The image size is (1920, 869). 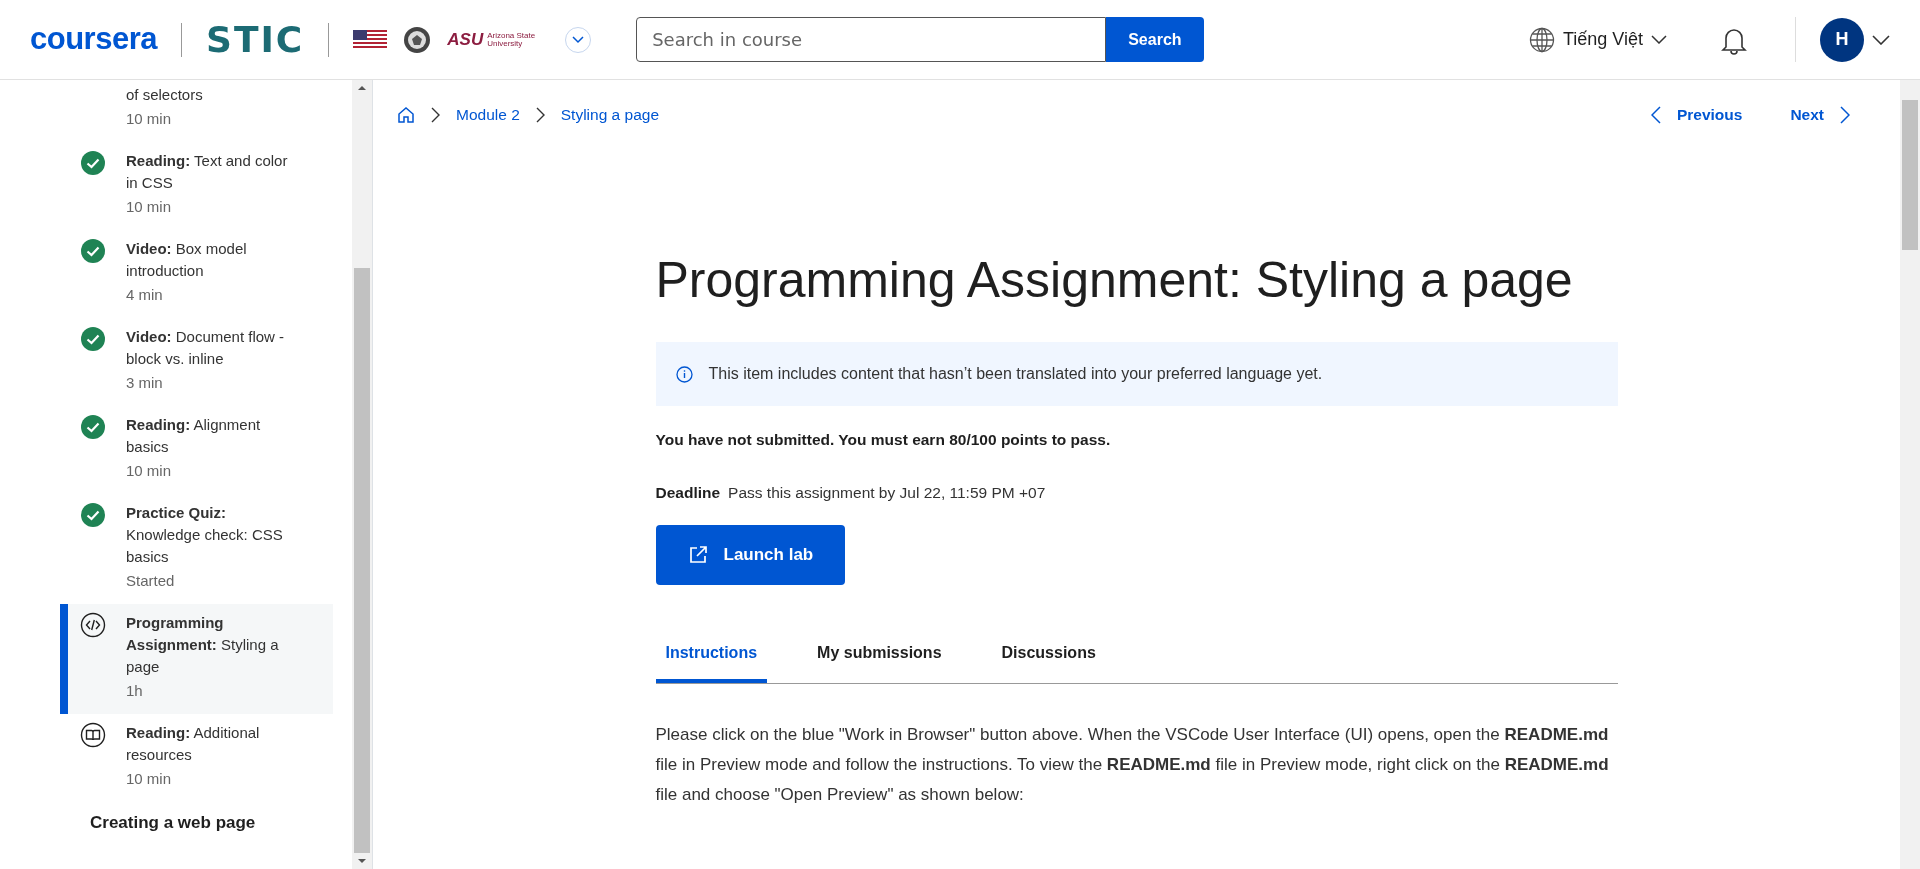 I want to click on page-title: Programming Assignment: Styling a page, so click(x=1114, y=280).